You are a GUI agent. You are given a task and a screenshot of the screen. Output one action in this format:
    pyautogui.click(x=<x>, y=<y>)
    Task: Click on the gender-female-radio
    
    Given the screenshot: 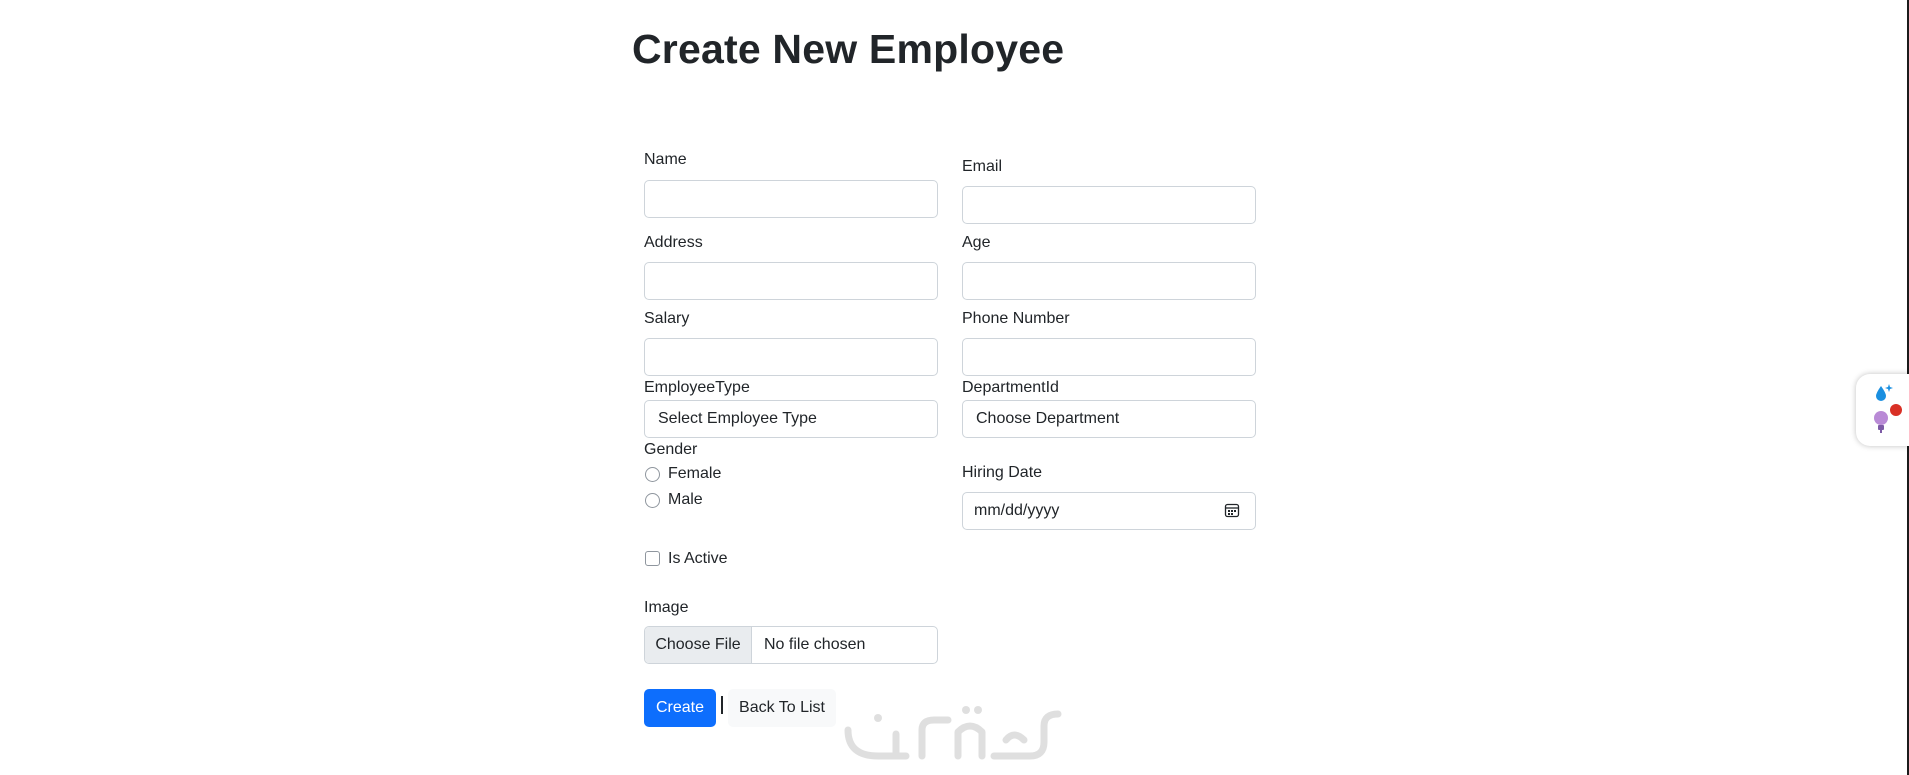 What is the action you would take?
    pyautogui.click(x=652, y=474)
    